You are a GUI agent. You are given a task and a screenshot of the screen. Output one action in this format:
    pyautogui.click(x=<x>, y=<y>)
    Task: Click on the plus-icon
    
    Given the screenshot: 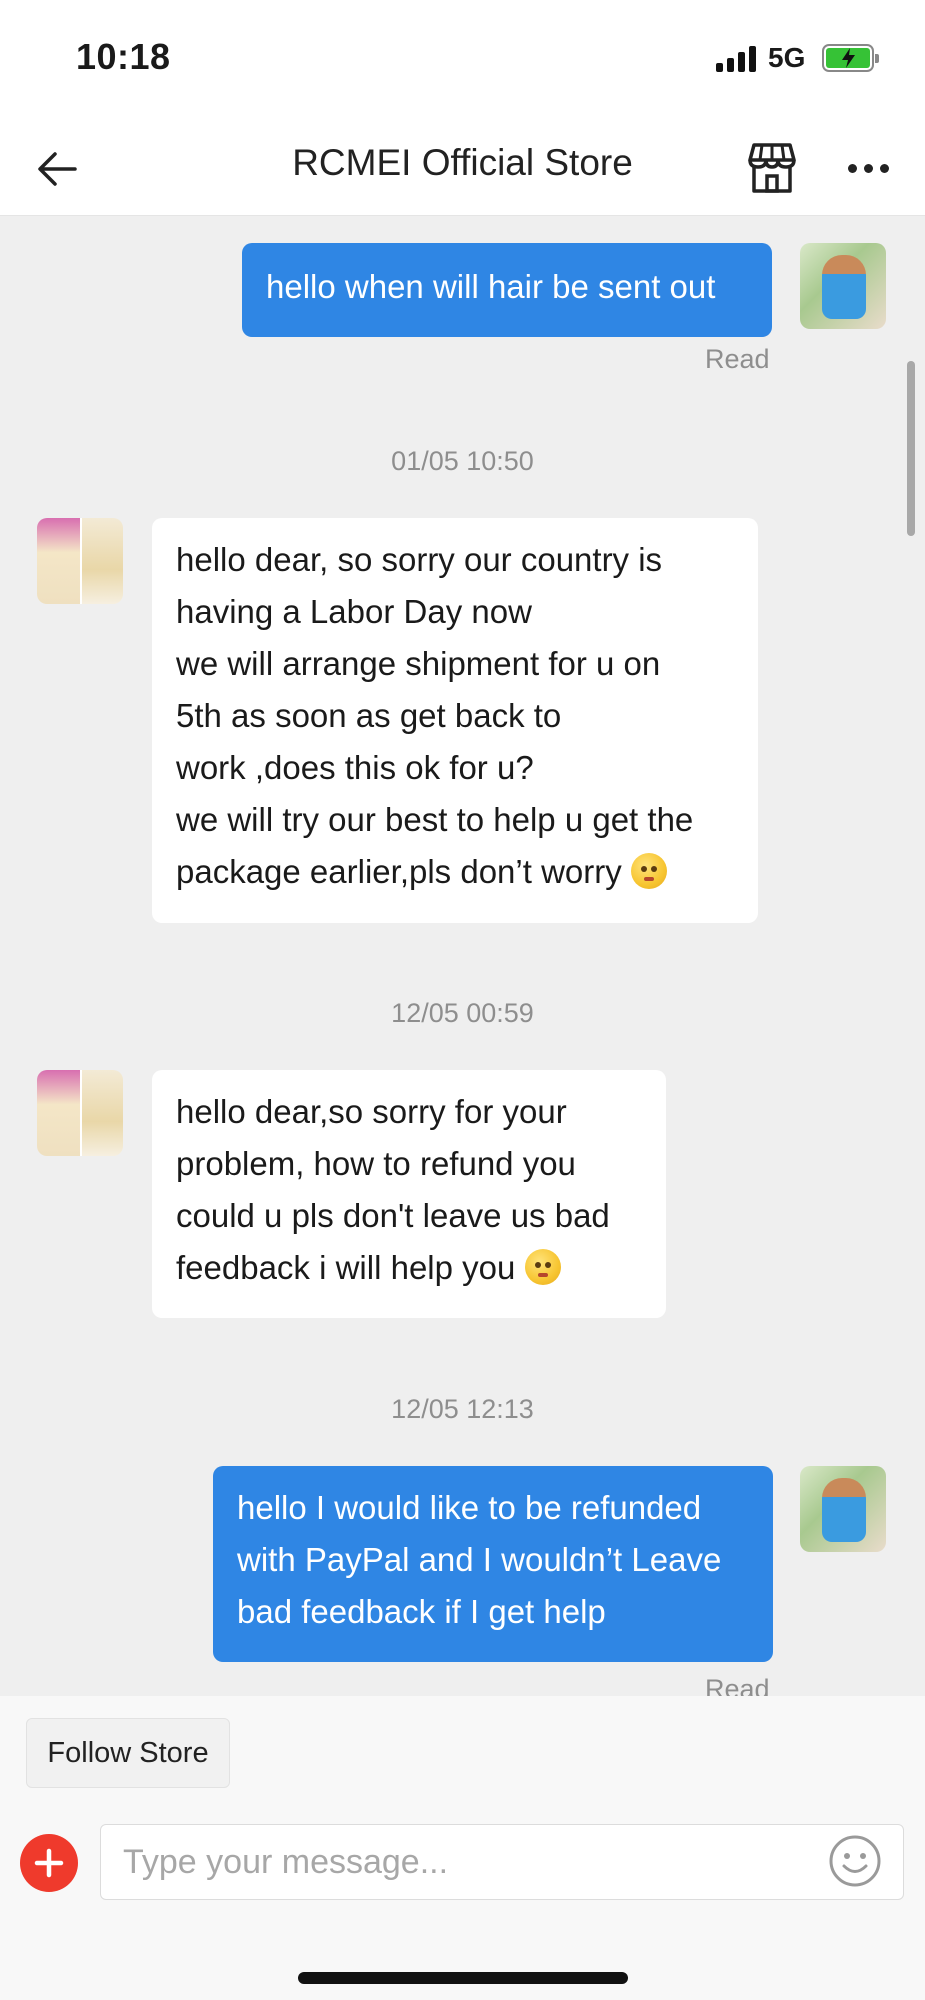 What is the action you would take?
    pyautogui.click(x=49, y=1863)
    